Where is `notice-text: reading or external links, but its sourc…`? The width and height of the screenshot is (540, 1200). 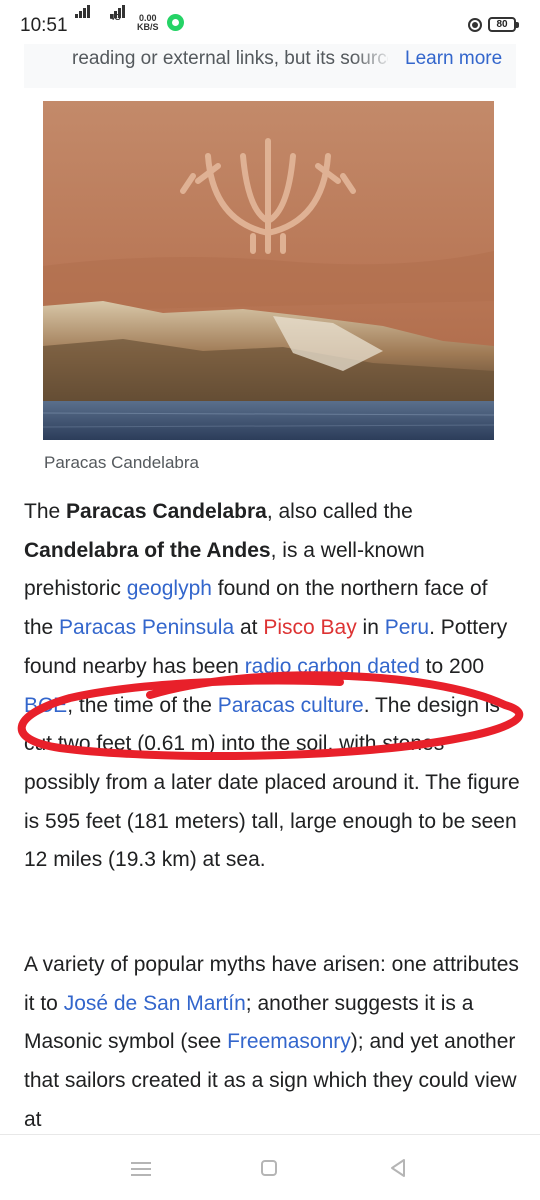
notice-text: reading or external links, but its sourc… is located at coordinates (230, 58).